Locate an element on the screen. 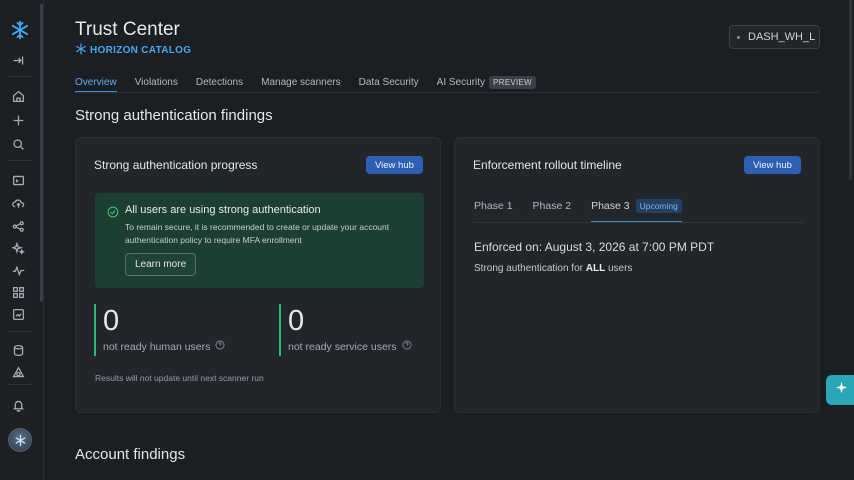  tab-detections: Detections is located at coordinates (219, 82).